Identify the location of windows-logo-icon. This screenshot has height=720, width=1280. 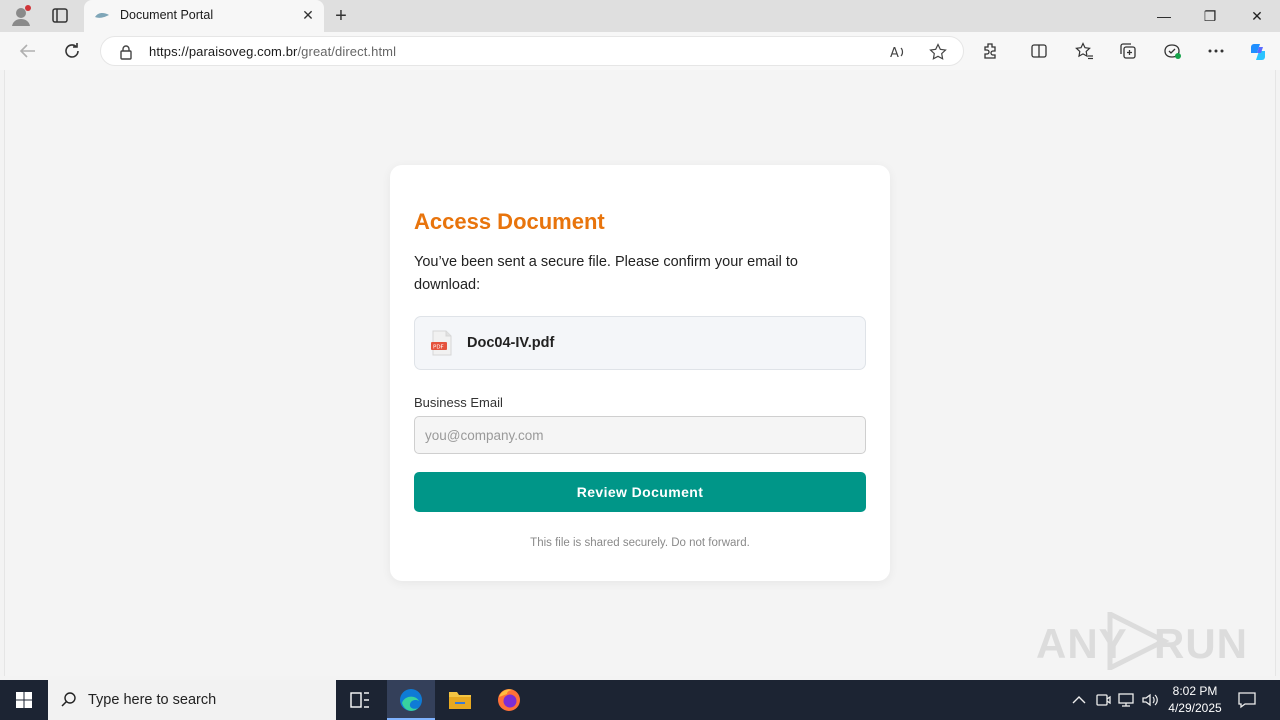
(24, 700).